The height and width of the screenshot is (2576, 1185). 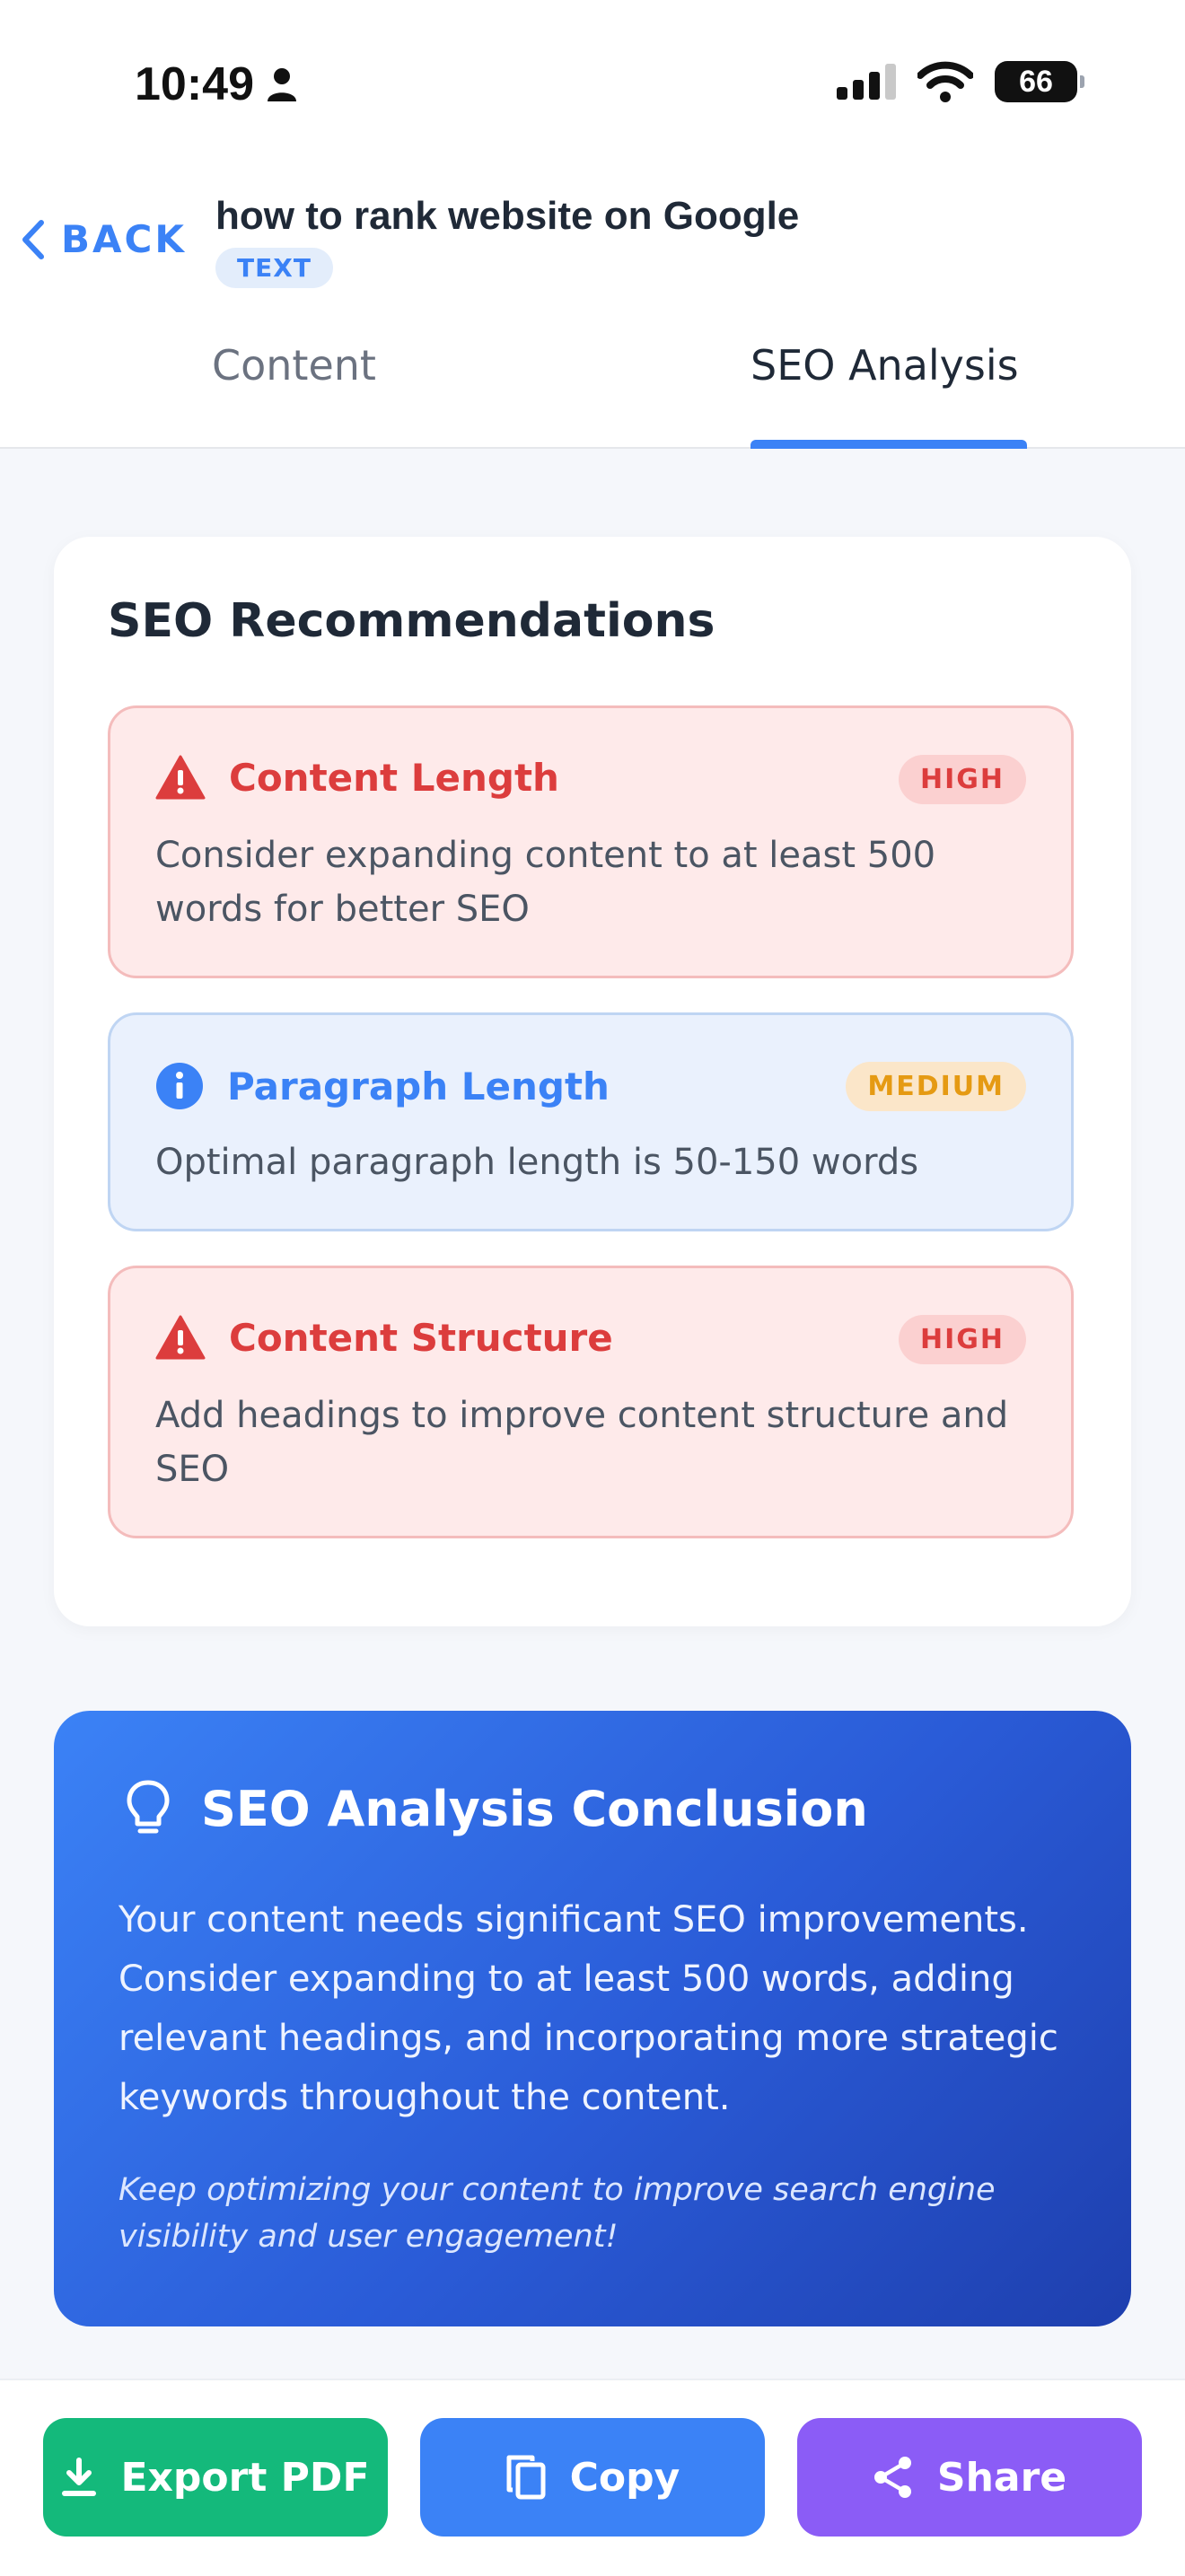 I want to click on conclusion-title: SEO Analysis Conclusion, so click(x=534, y=1808).